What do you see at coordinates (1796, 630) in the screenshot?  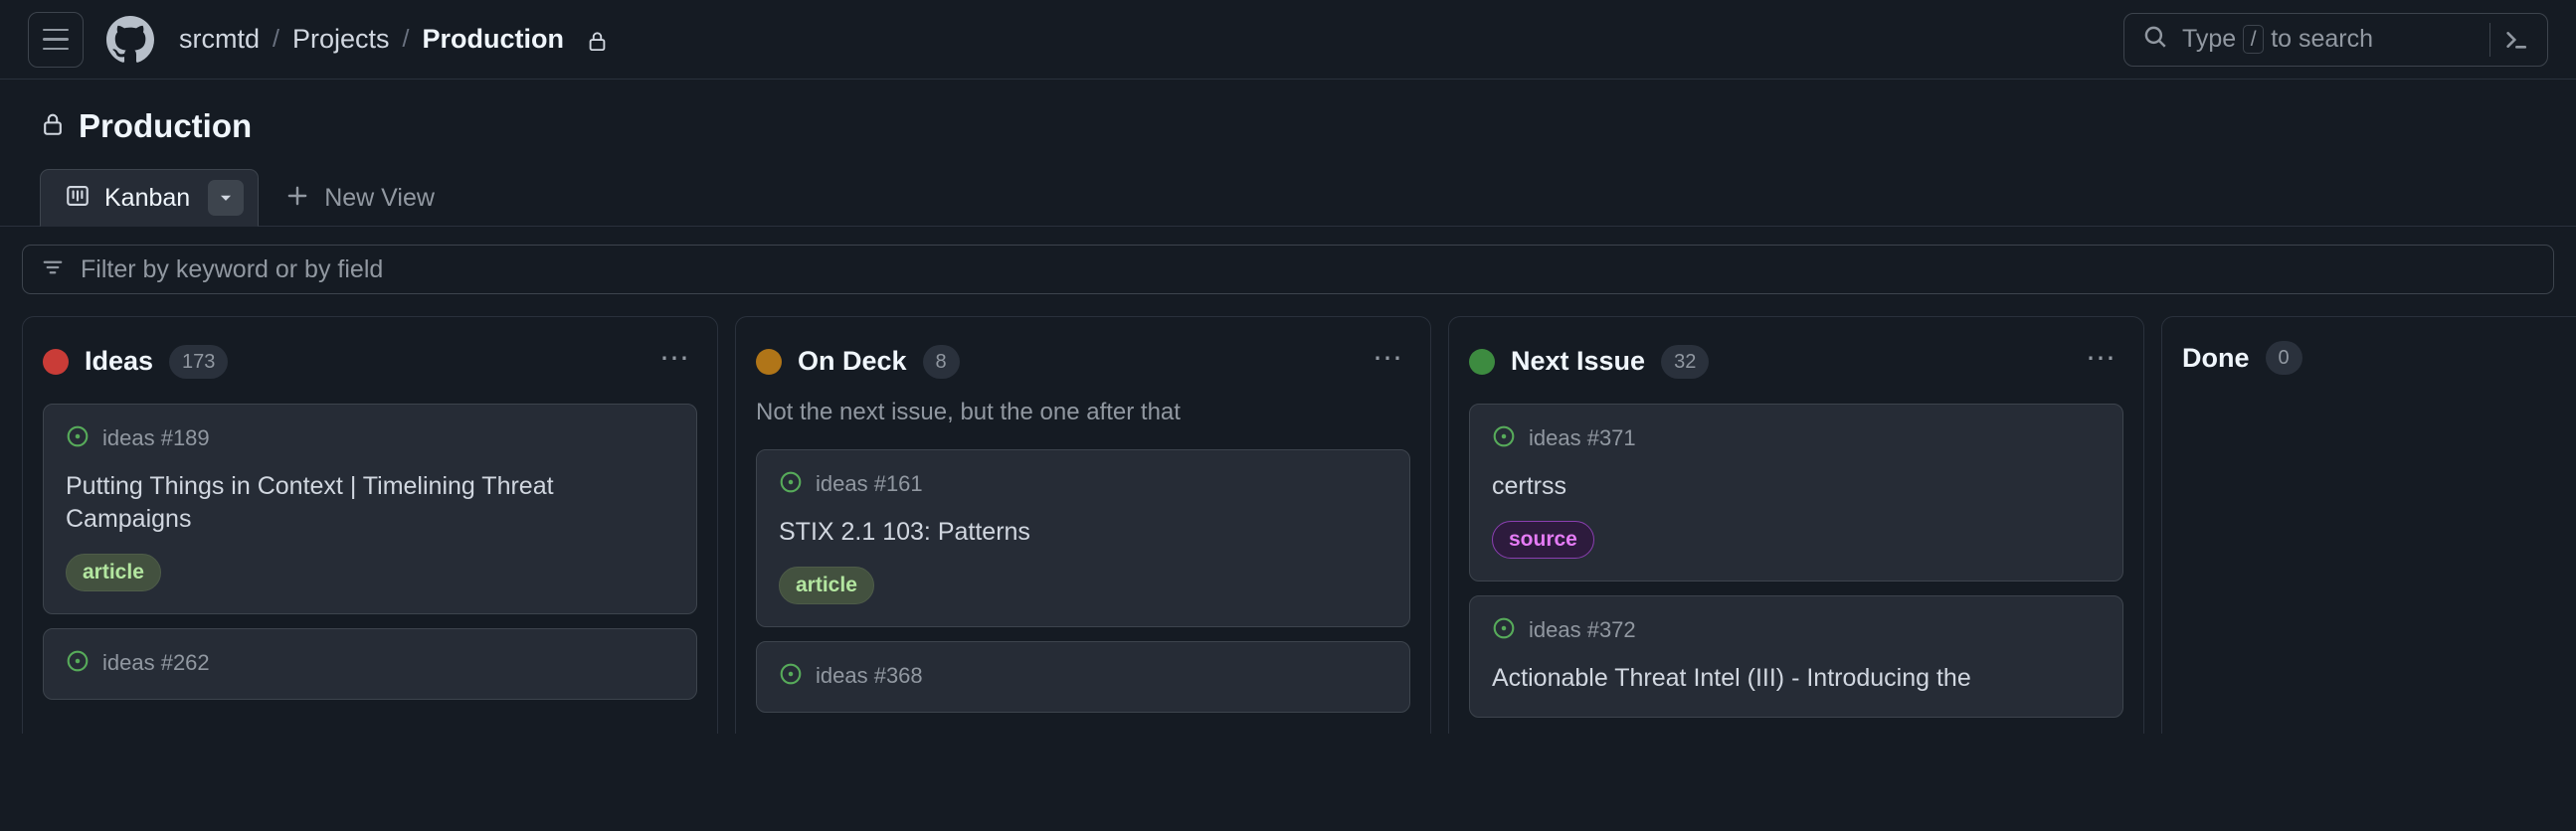 I see `card-meta: ideas #372` at bounding box center [1796, 630].